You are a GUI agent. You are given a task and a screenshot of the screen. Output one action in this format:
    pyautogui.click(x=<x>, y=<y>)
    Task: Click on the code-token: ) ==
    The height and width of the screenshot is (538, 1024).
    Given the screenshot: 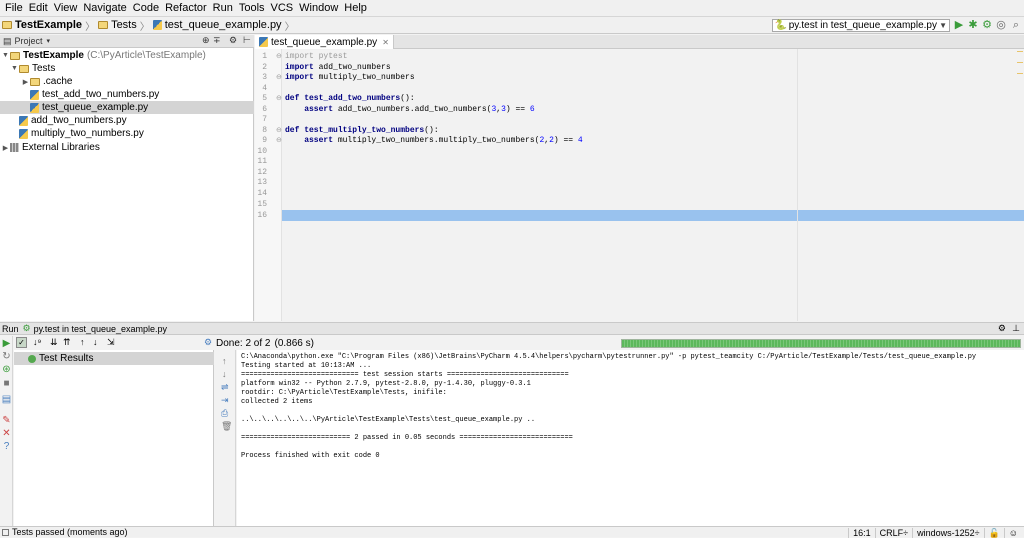 What is the action you would take?
    pyautogui.click(x=517, y=109)
    